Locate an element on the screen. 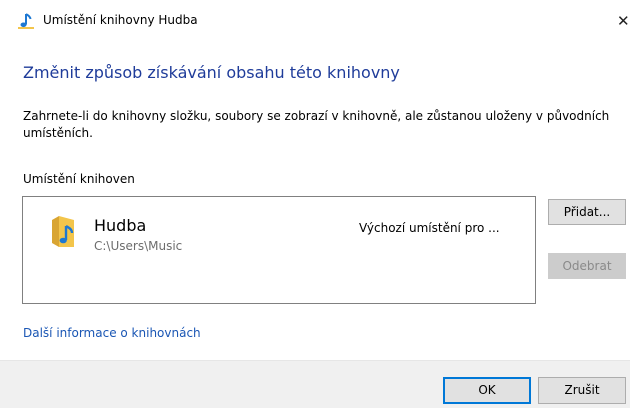 Image resolution: width=630 pixels, height=408 pixels. ok-button: OK is located at coordinates (487, 390).